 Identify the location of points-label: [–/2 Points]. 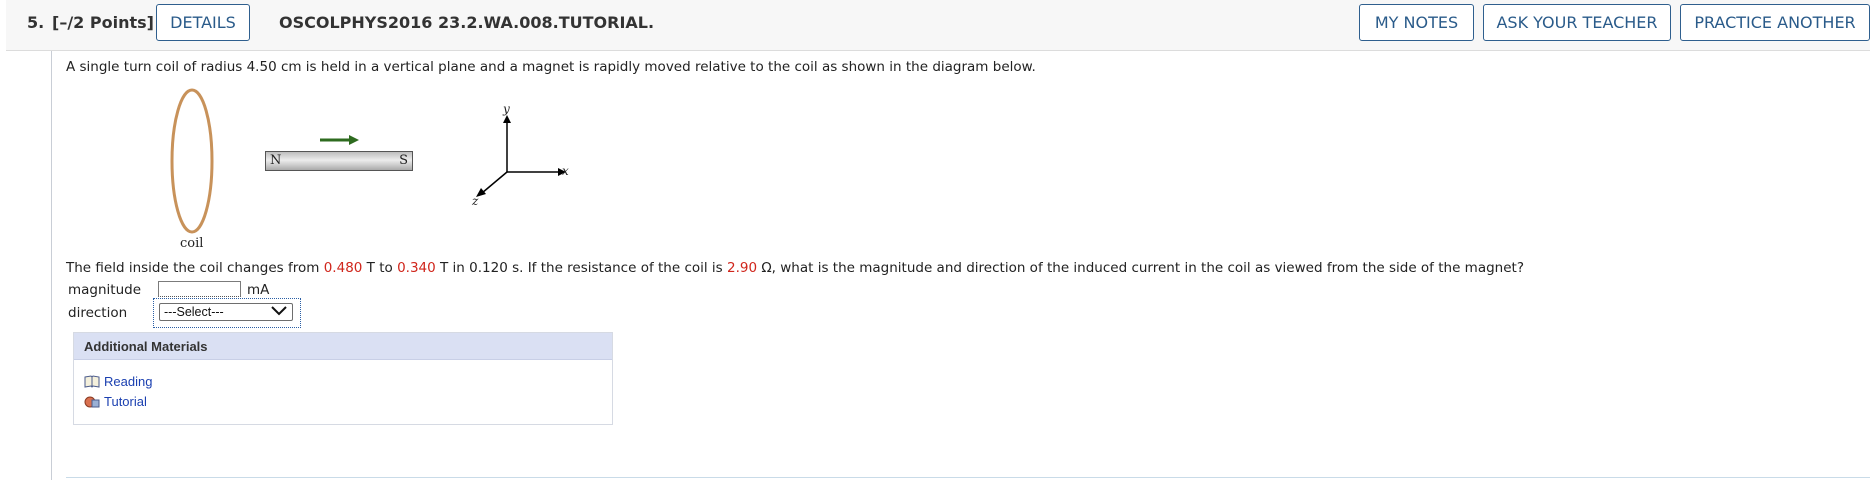
(103, 22).